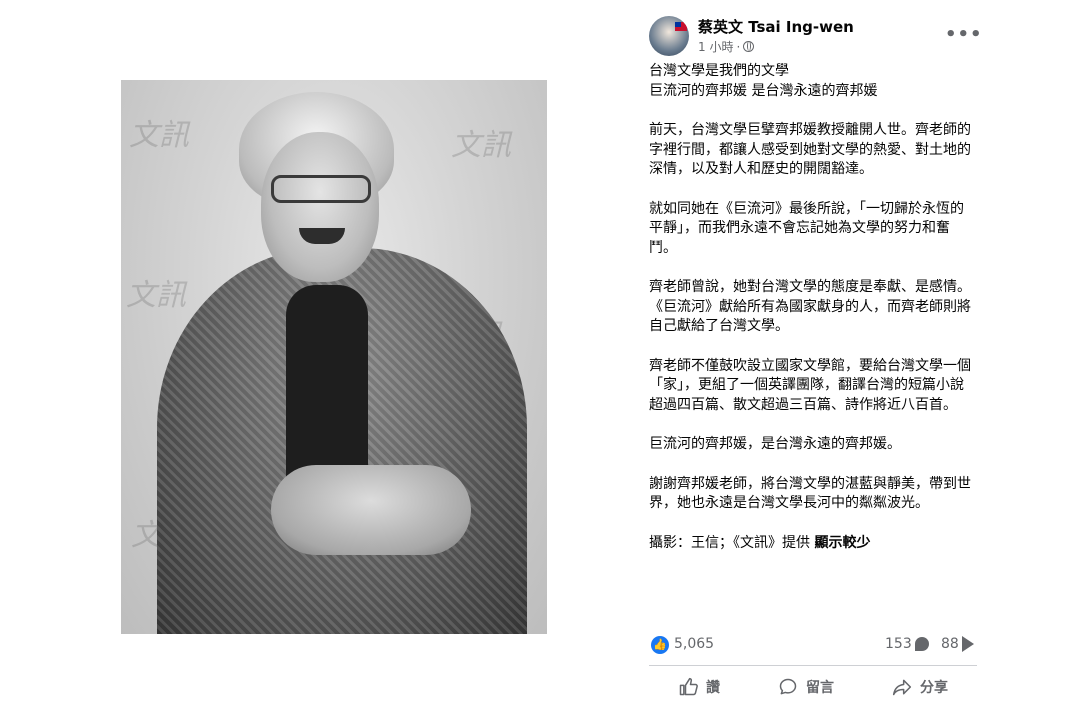  I want to click on action-bar: 讚 留言 分享, so click(813, 687).